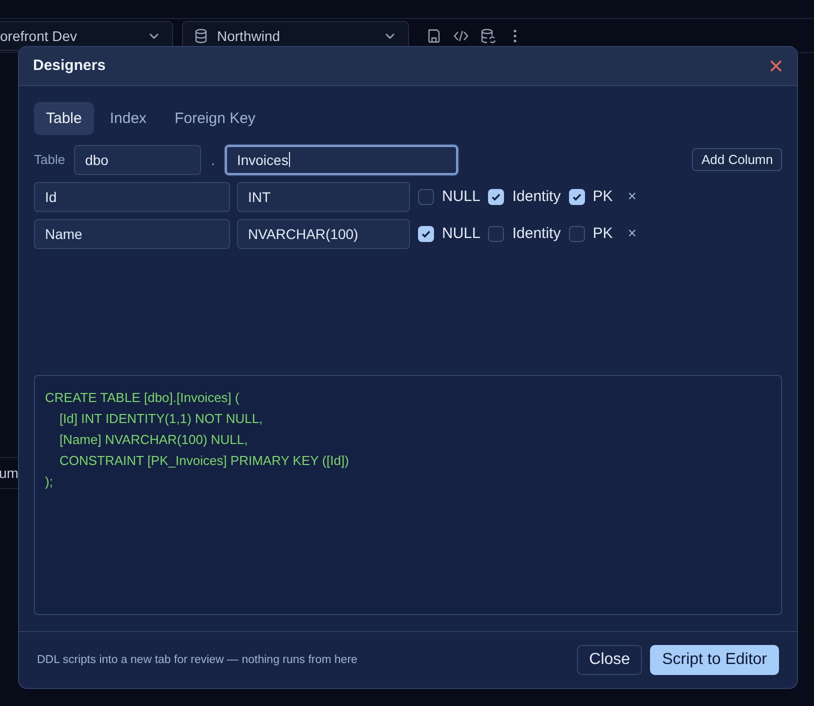 The height and width of the screenshot is (706, 814). What do you see at coordinates (132, 233) in the screenshot?
I see `column-name-field: Name` at bounding box center [132, 233].